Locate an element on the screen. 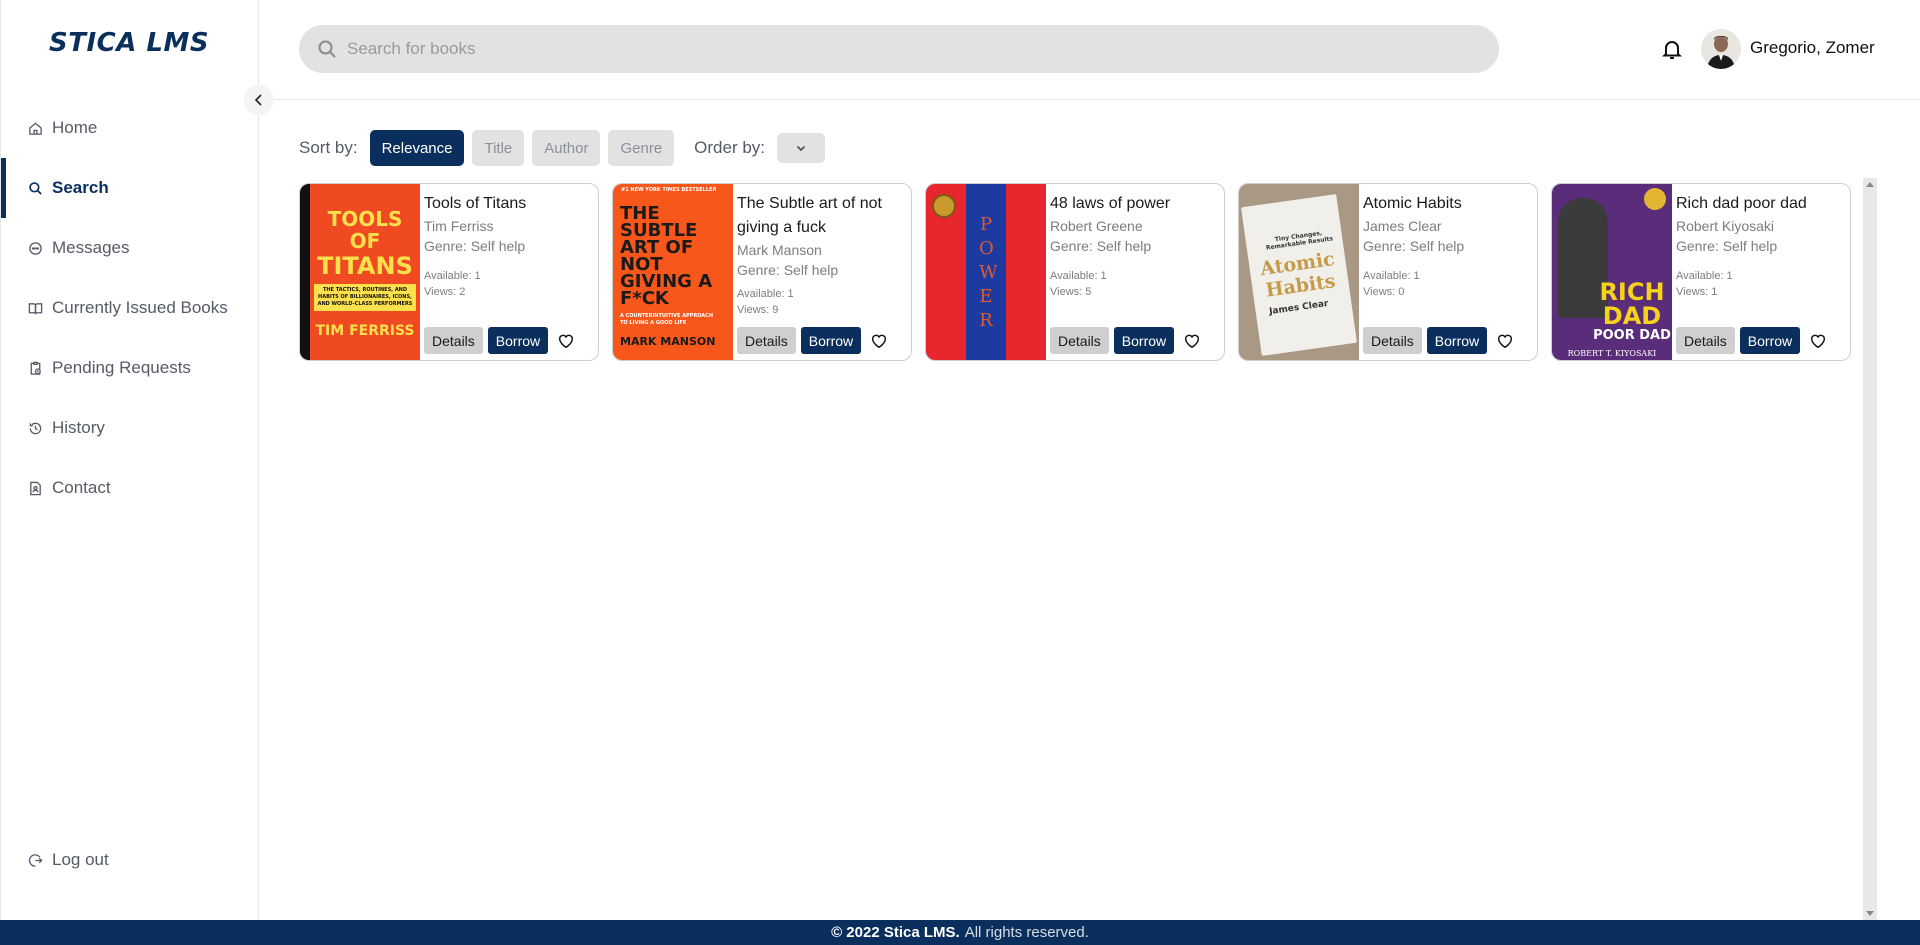 This screenshot has width=1920, height=945. book-title: The Subtle art of not giving a fuck is located at coordinates (822, 216).